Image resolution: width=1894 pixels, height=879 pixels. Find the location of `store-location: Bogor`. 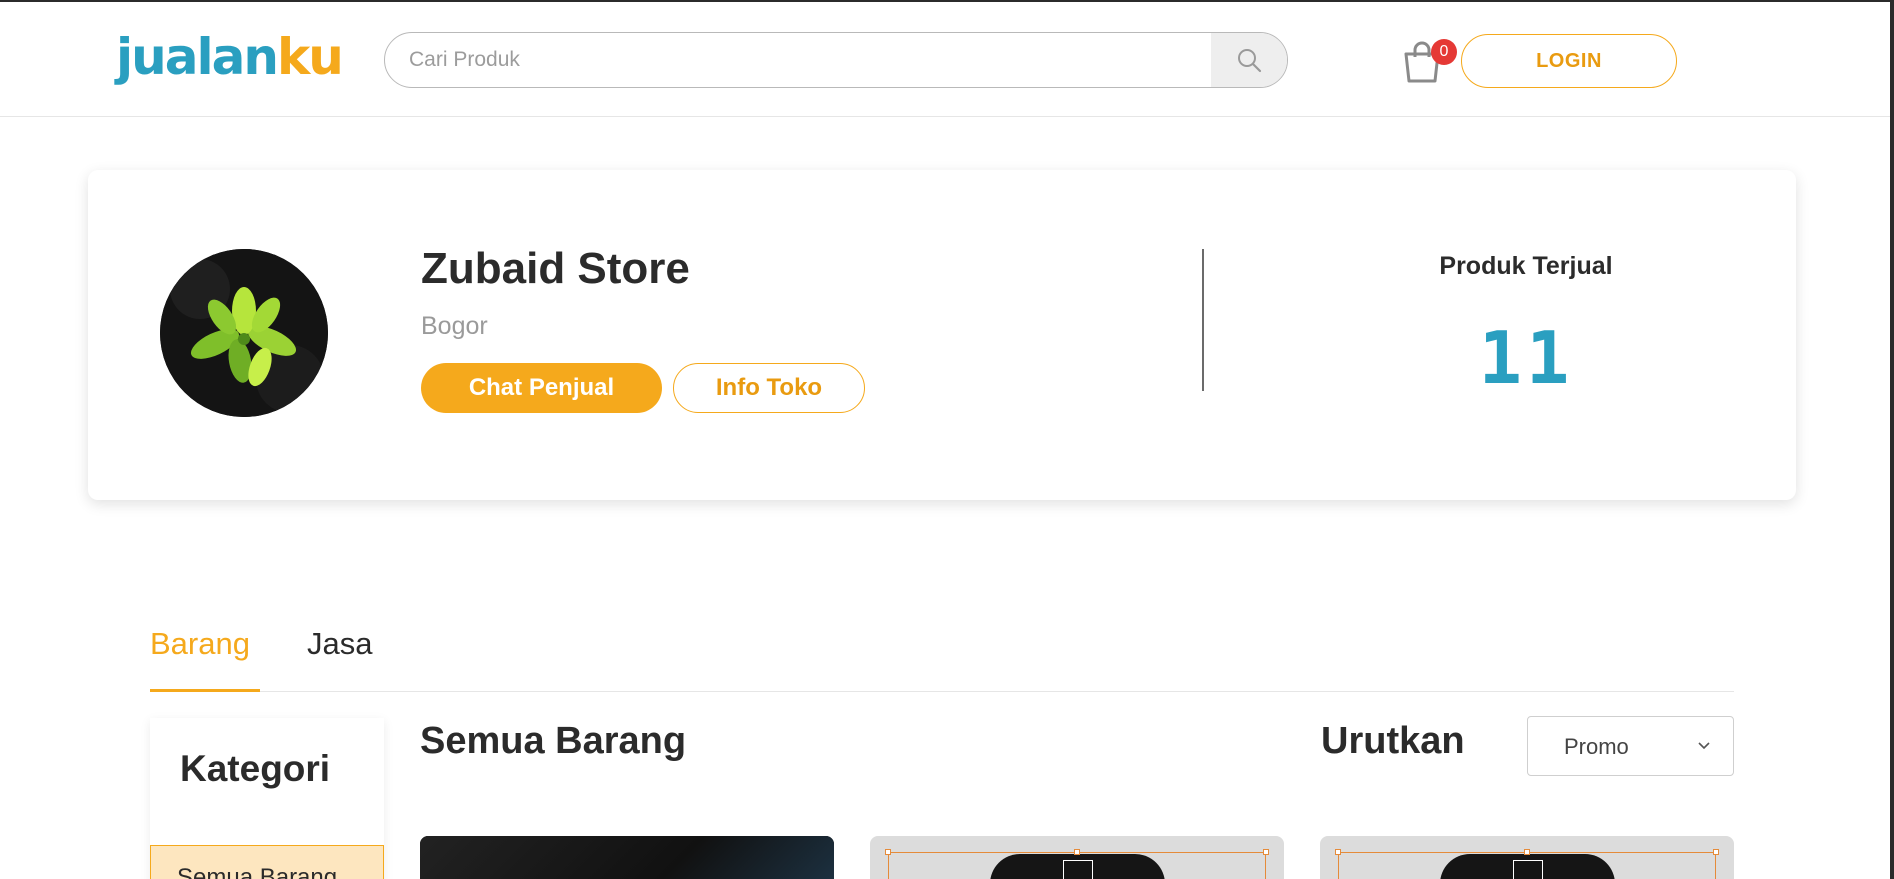

store-location: Bogor is located at coordinates (454, 326).